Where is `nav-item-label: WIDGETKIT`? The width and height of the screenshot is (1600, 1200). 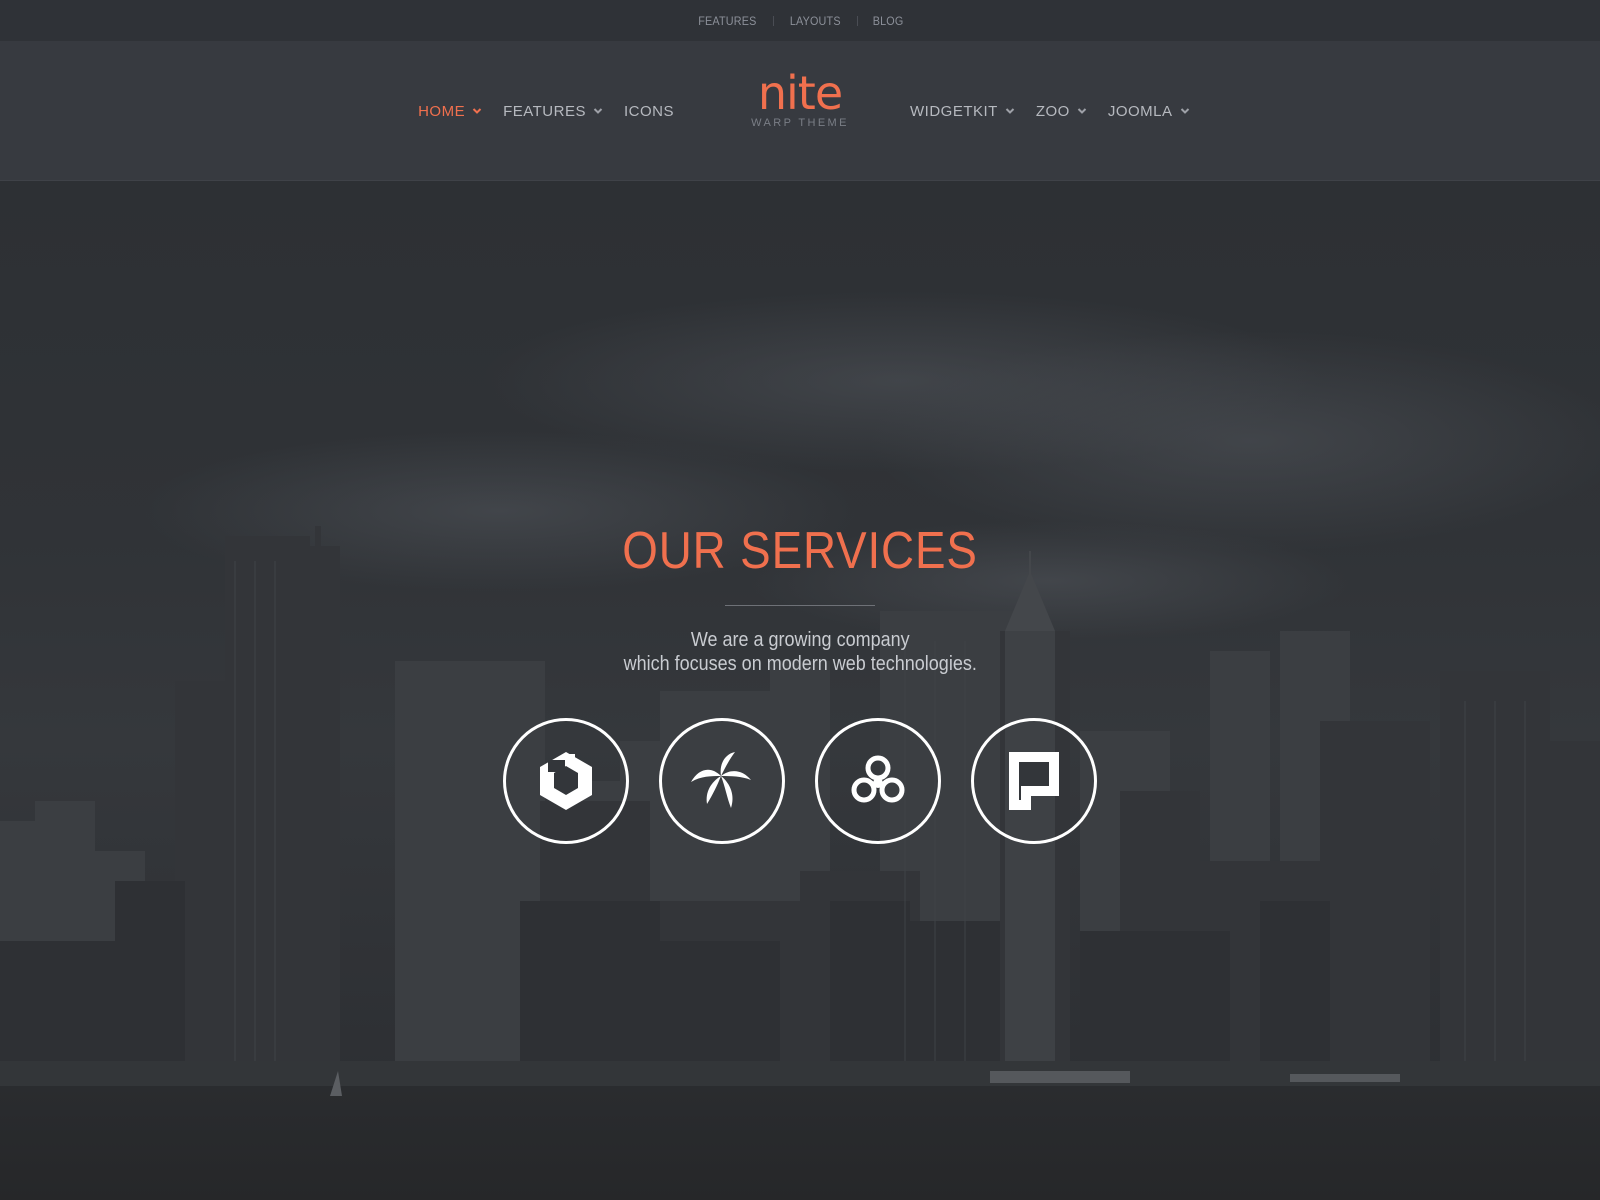 nav-item-label: WIDGETKIT is located at coordinates (954, 111).